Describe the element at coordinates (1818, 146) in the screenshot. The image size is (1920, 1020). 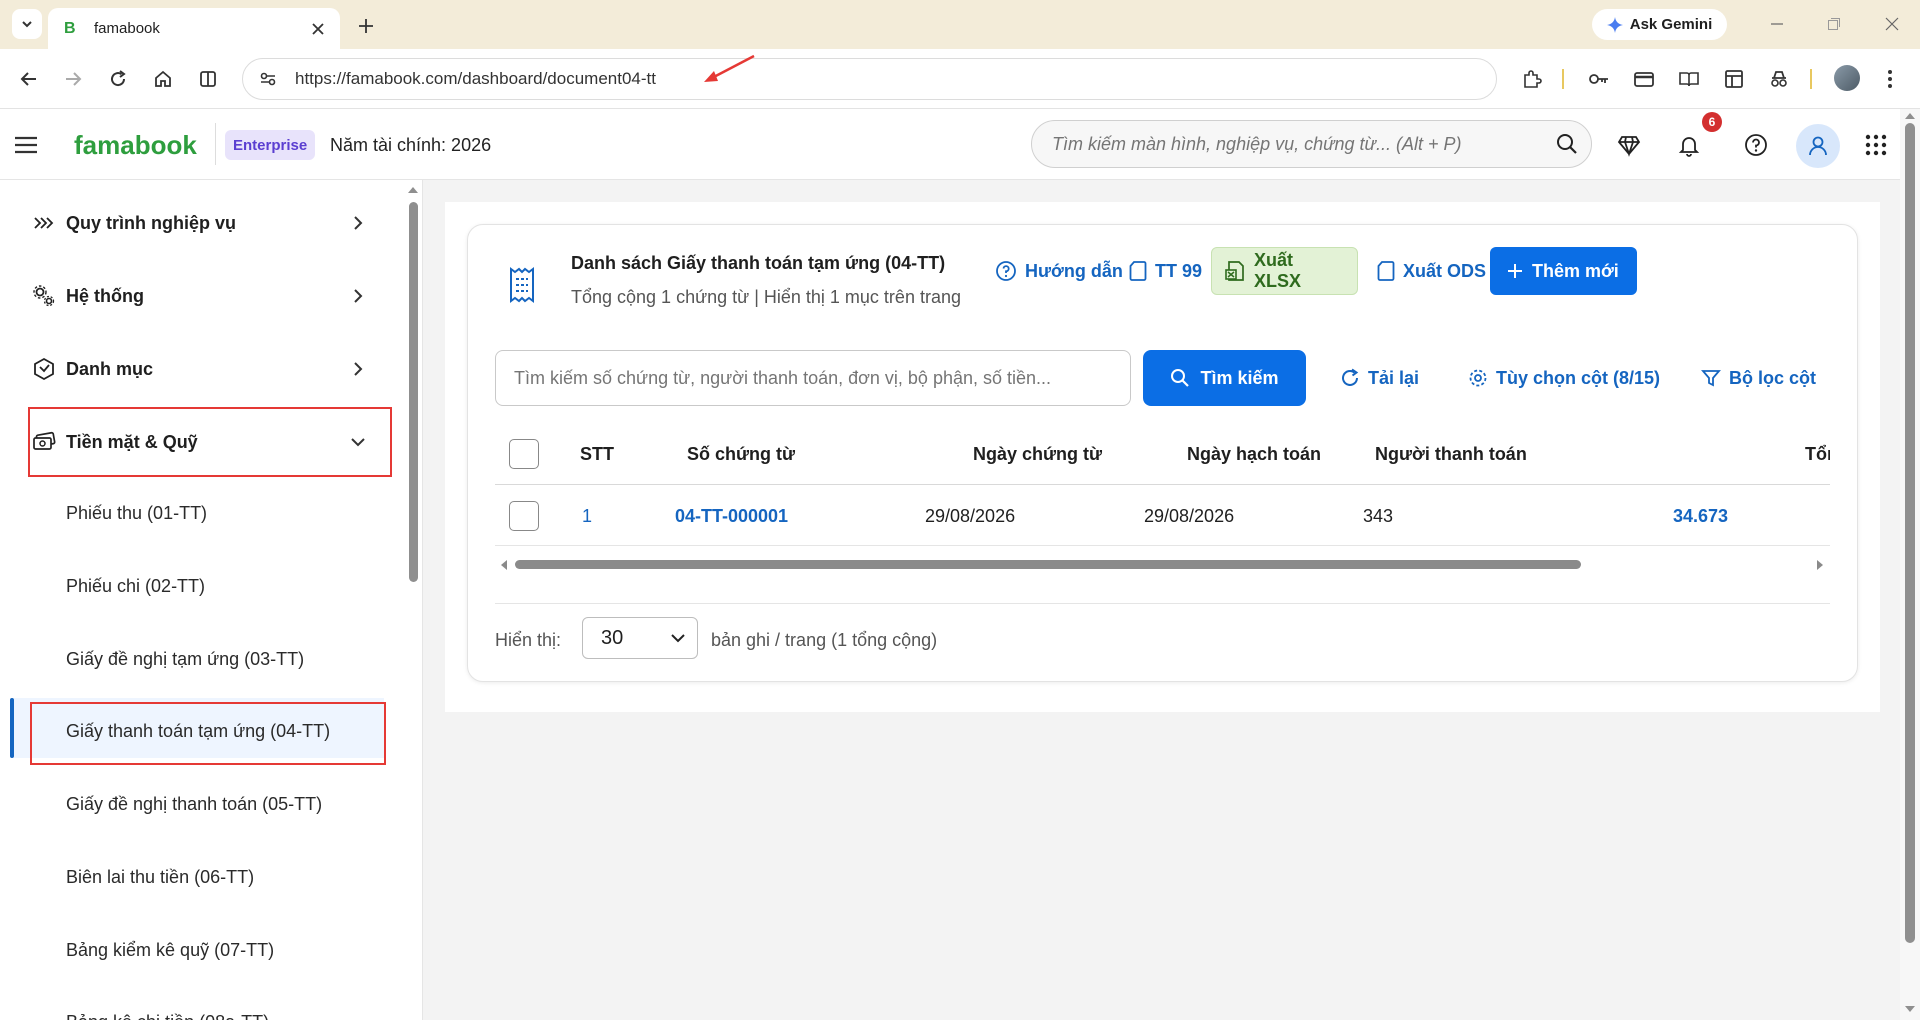
I see `user-menu-button` at that location.